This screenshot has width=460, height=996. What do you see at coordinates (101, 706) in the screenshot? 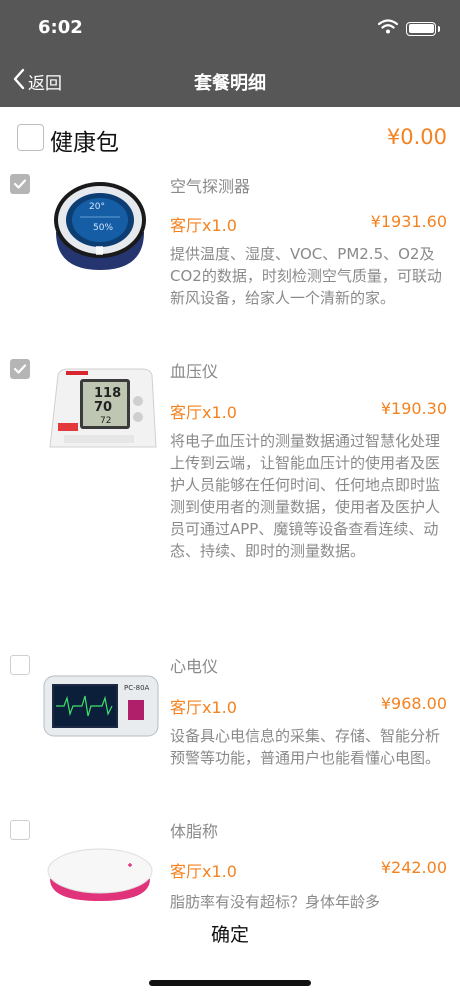
I see `product-image-ecg-monitor: PC-80A` at bounding box center [101, 706].